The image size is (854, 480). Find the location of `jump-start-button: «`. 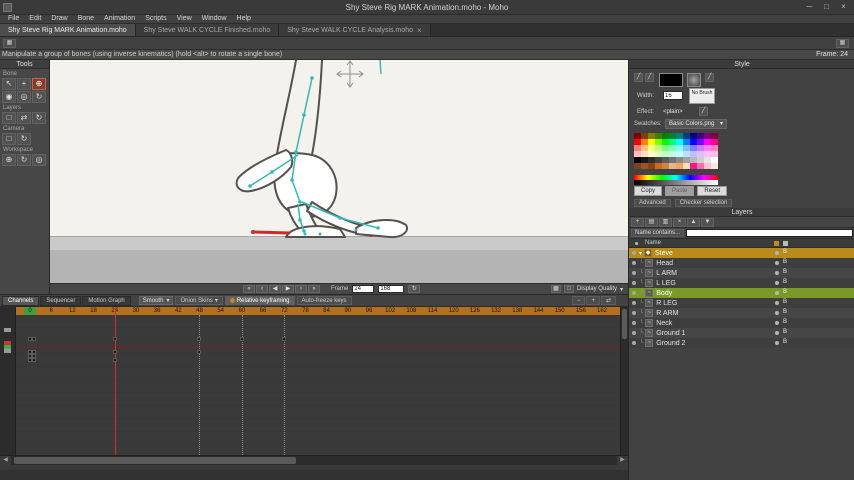

jump-start-button: « is located at coordinates (249, 289).